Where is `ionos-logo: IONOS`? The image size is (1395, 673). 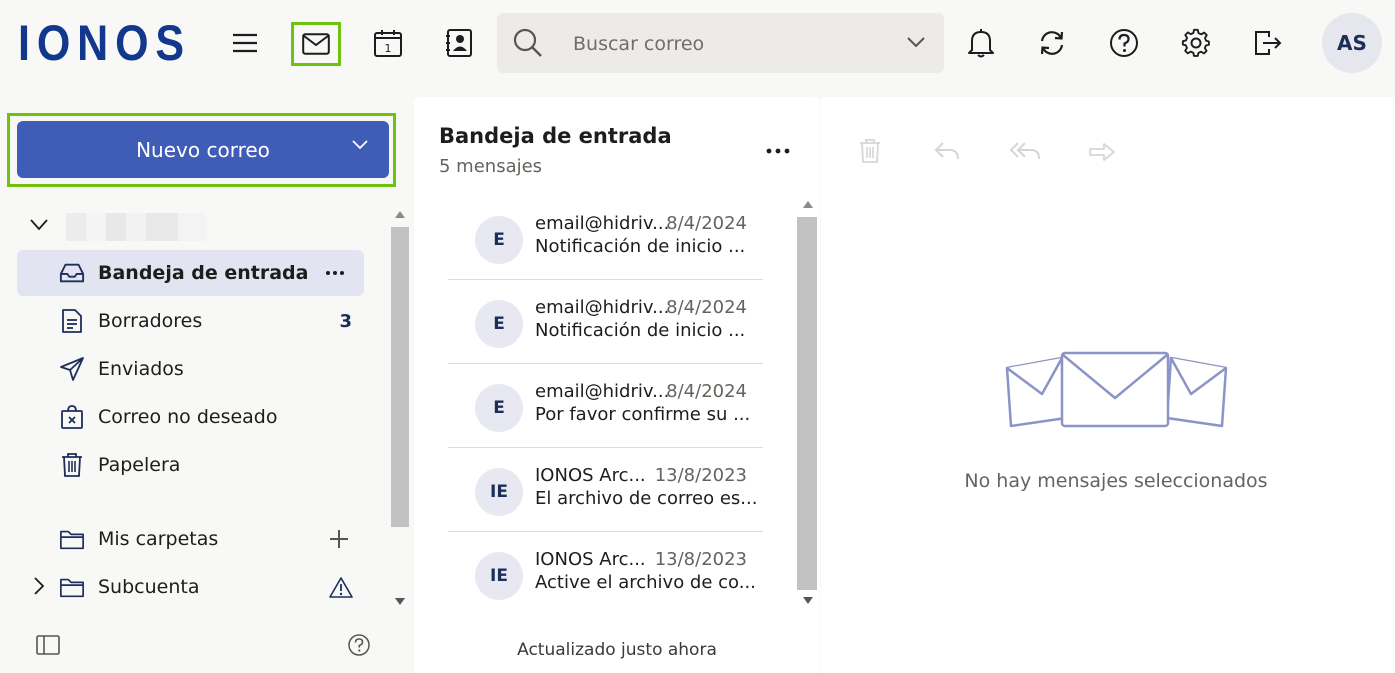 ionos-logo: IONOS is located at coordinates (101, 43).